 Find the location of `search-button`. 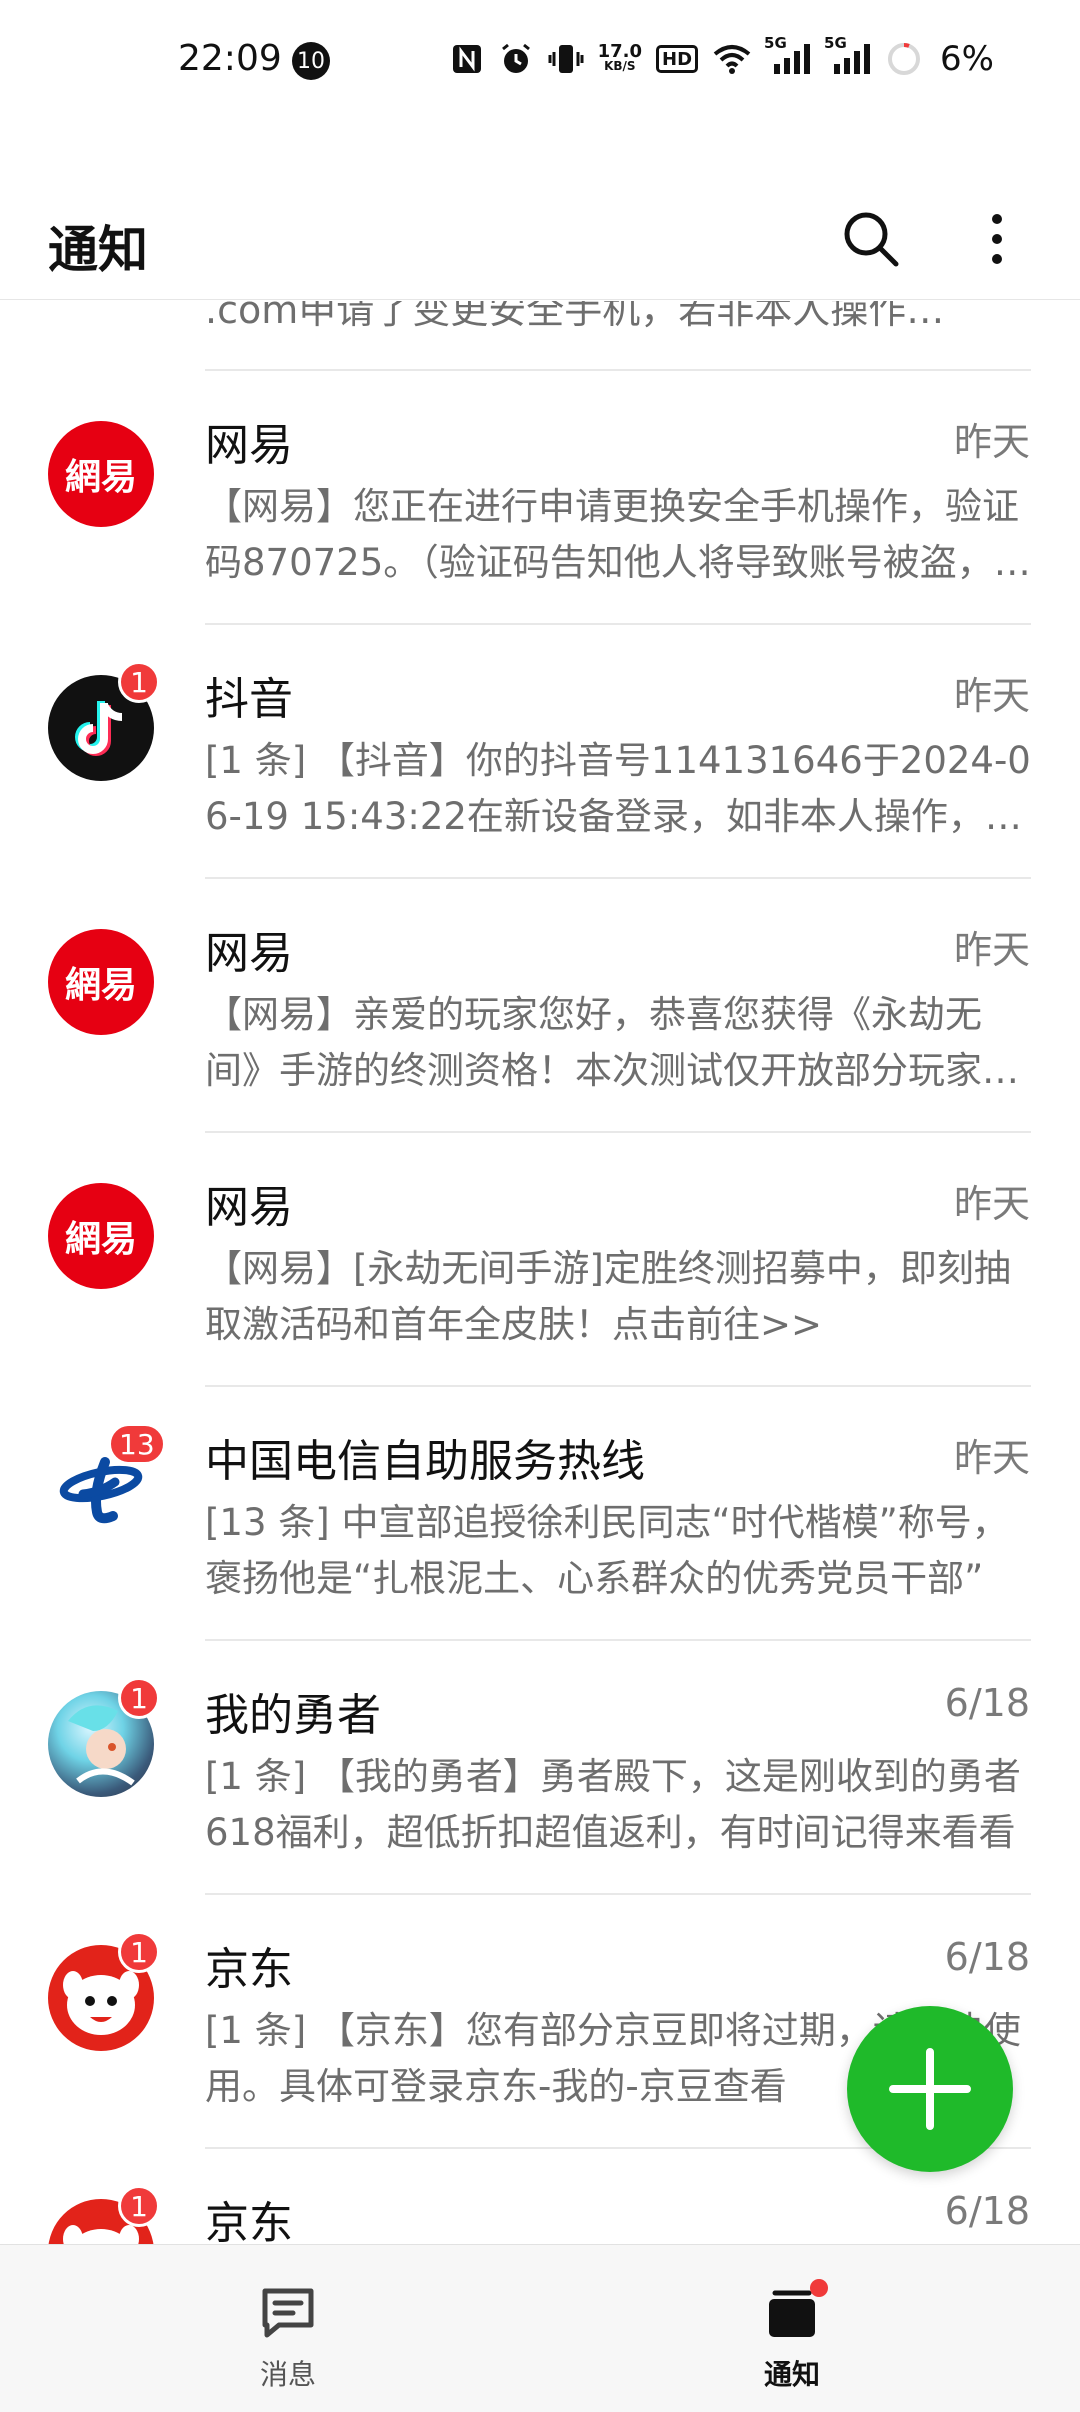

search-button is located at coordinates (871, 239).